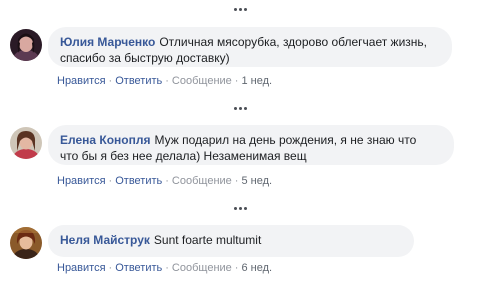 Image resolution: width=480 pixels, height=286 pixels. I want to click on comment-timestamp: 1 нед., so click(256, 81).